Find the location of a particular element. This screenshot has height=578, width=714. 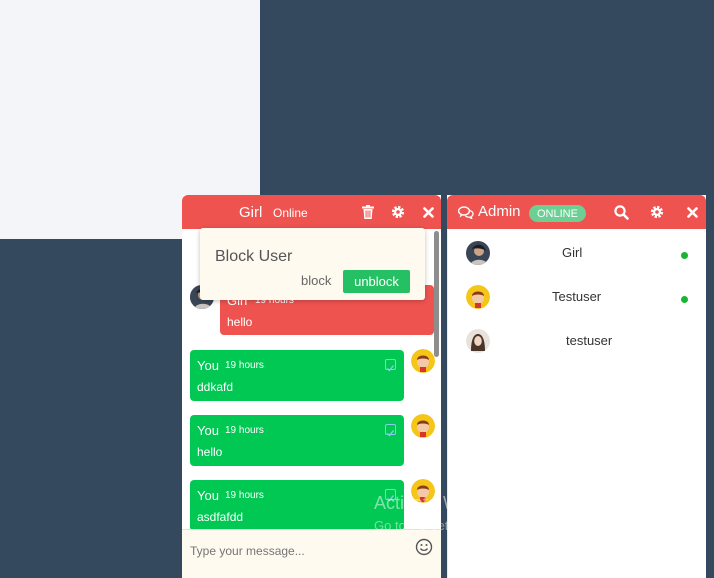

admin-header: Admin ONLINE is located at coordinates (576, 212).